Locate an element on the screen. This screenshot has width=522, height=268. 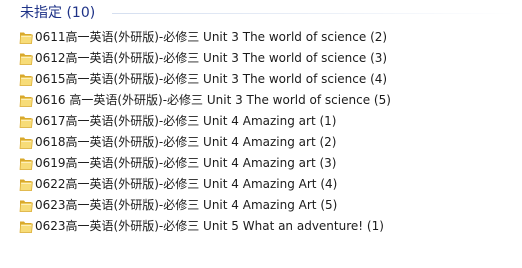
folder-item: 0623高一英语(外研版)-必修三 Unit 4 Amazing Art (5) is located at coordinates (261, 205).